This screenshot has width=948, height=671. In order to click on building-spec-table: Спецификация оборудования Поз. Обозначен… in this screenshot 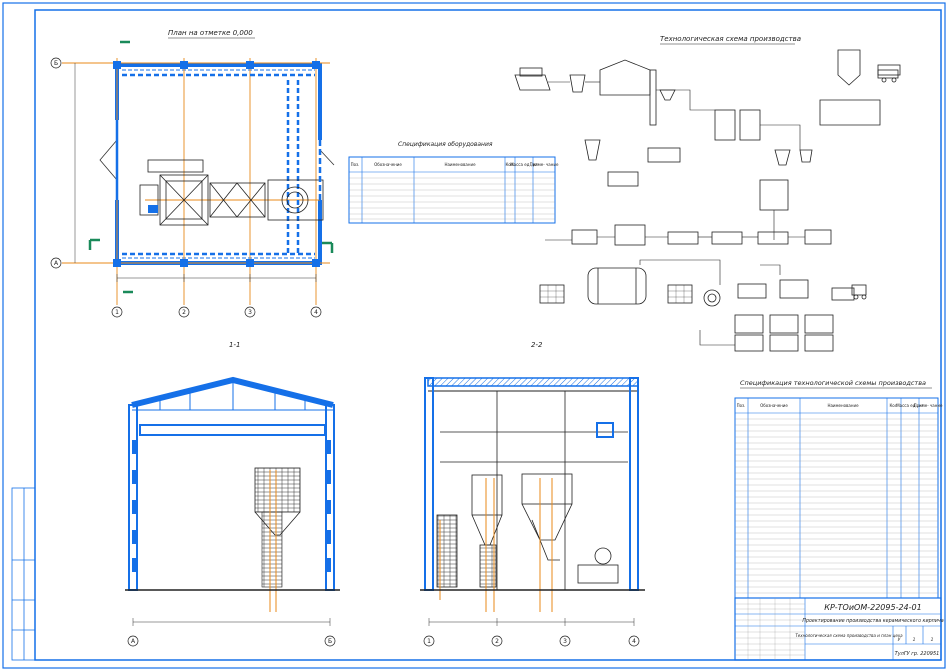, I will do `click(453, 182)`.